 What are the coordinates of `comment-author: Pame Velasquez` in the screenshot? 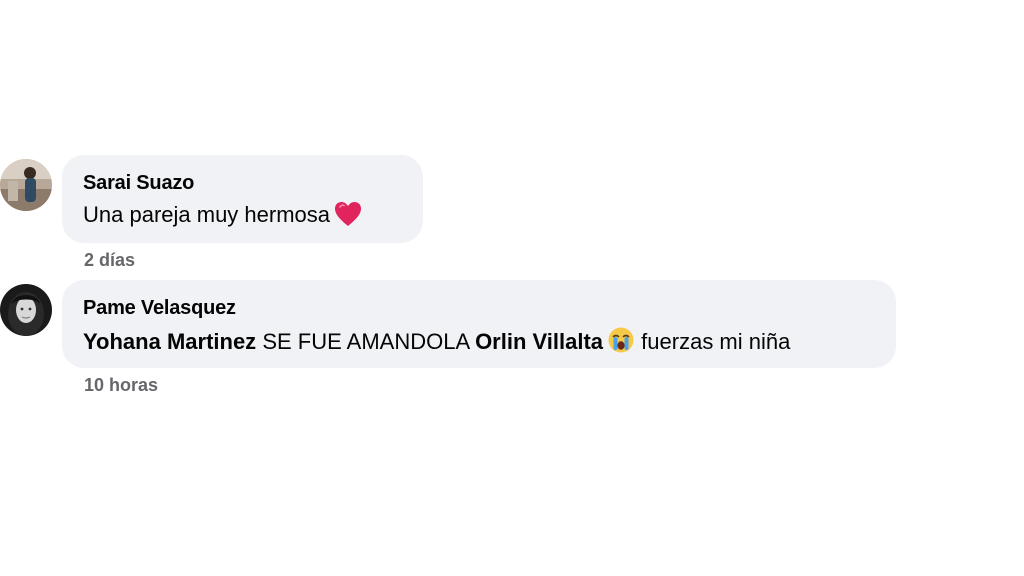 It's located at (479, 308).